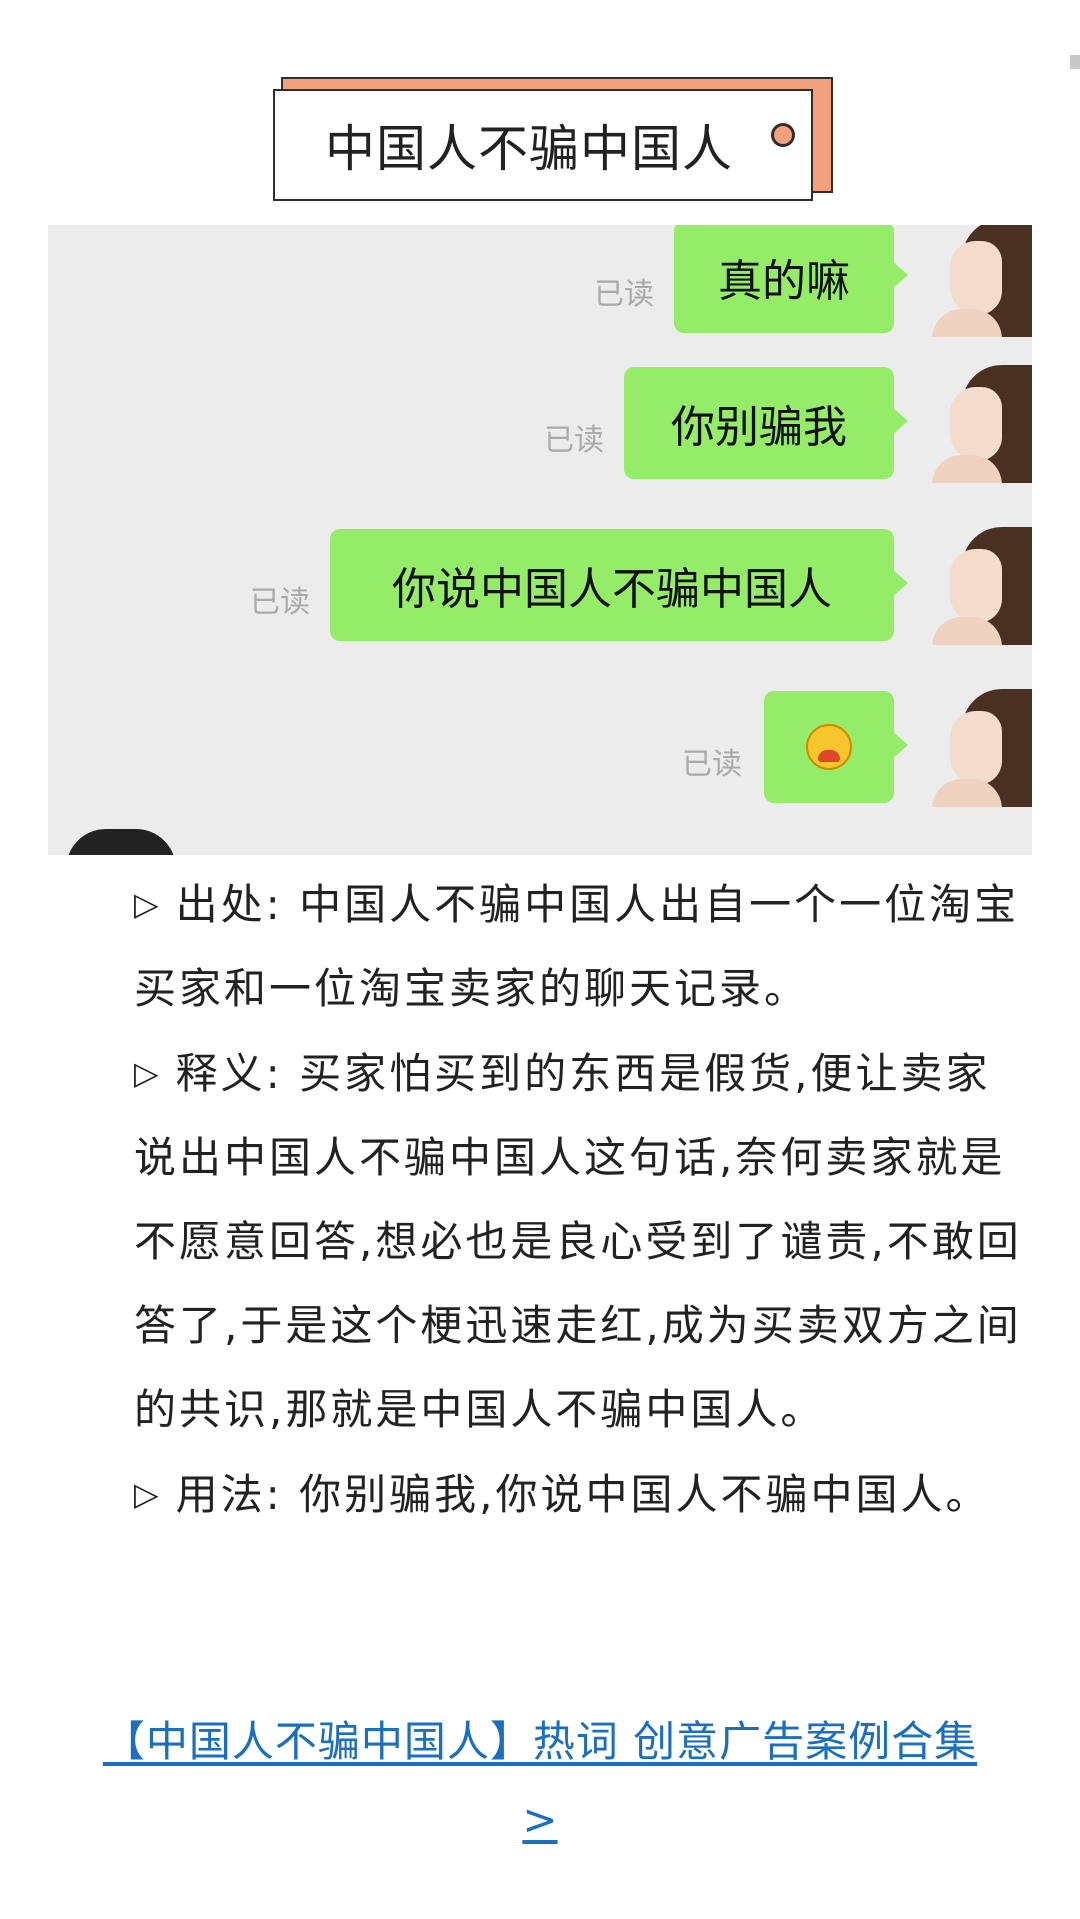 The height and width of the screenshot is (1919, 1080). I want to click on chat-bubble, so click(836, 747).